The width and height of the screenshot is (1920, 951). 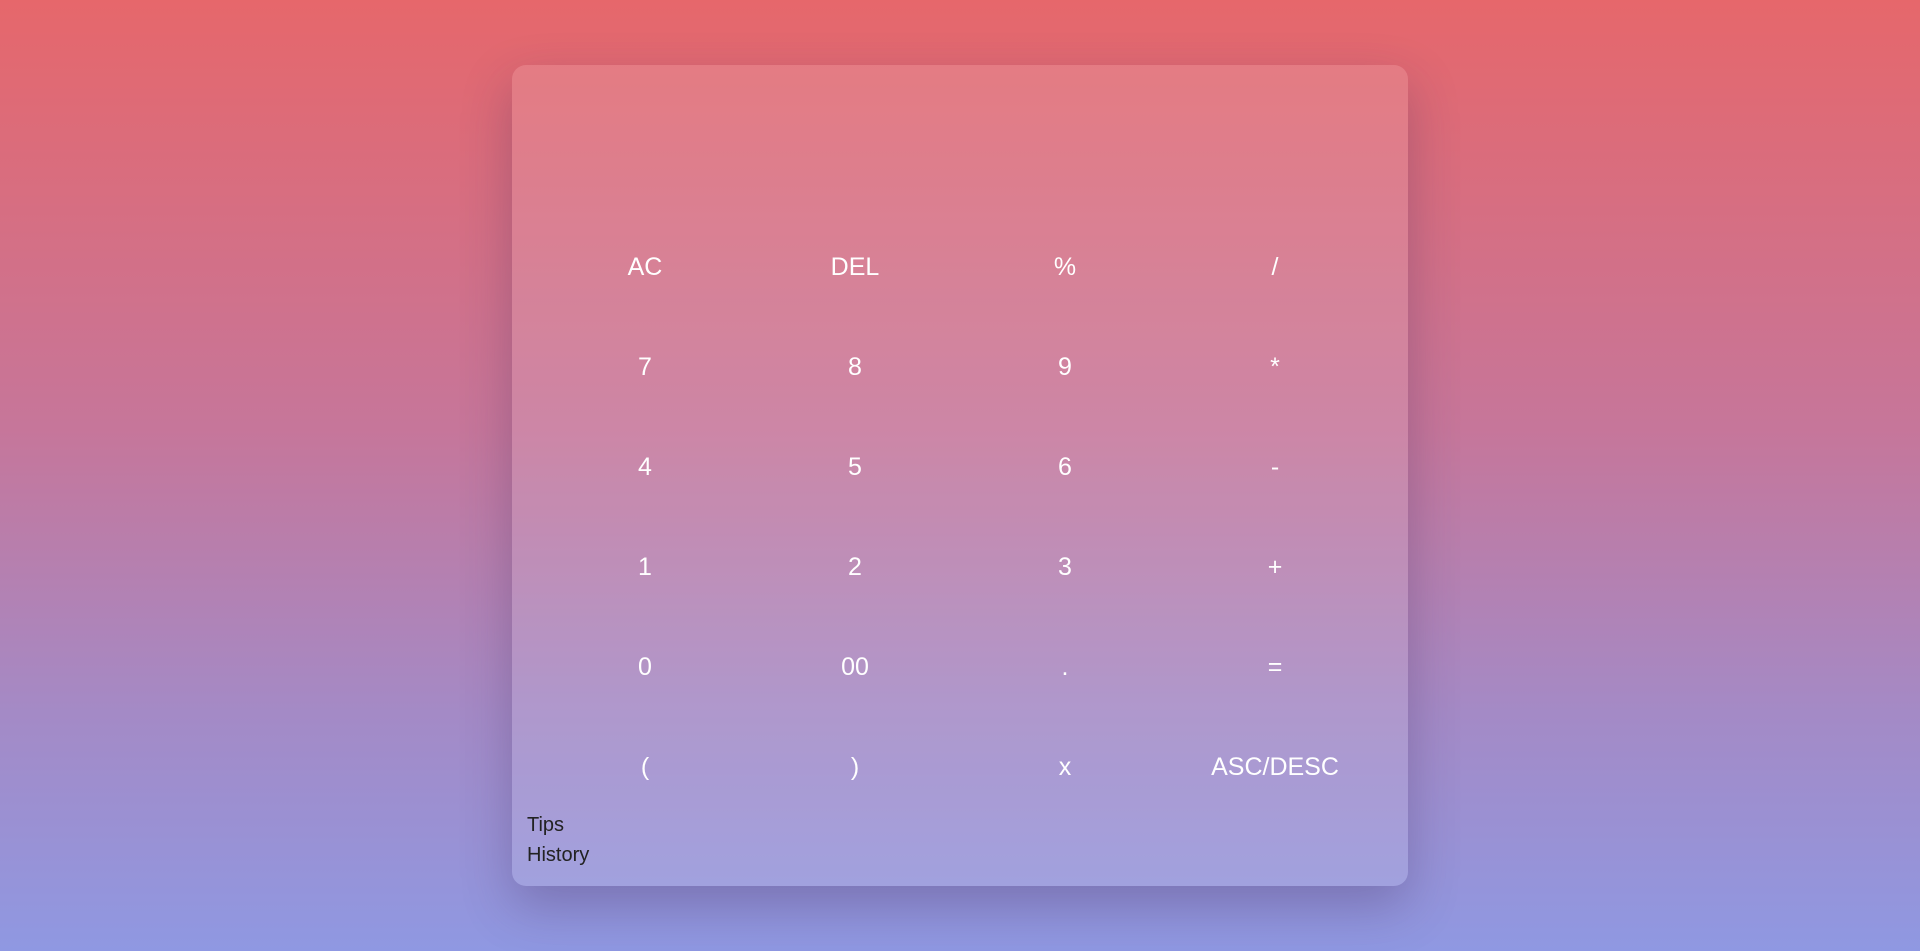 What do you see at coordinates (1275, 567) in the screenshot?
I see `key---button: +` at bounding box center [1275, 567].